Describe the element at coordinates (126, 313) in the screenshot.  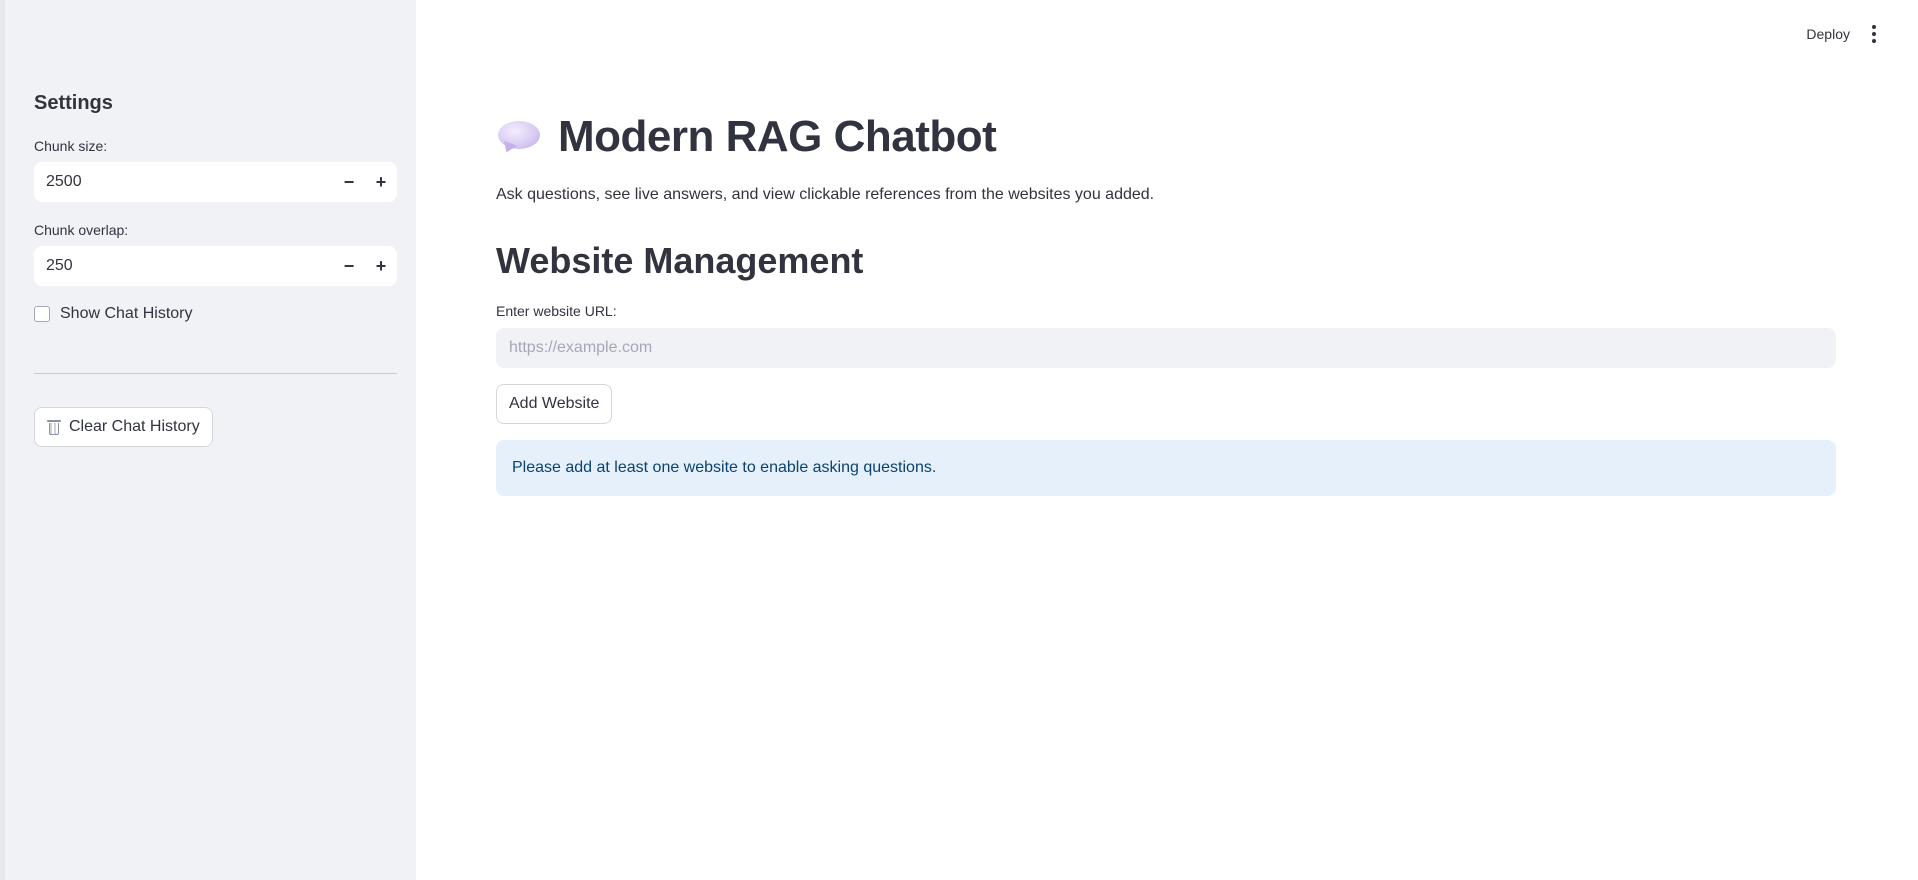
I see `show-chat-history-label: Show Chat History` at that location.